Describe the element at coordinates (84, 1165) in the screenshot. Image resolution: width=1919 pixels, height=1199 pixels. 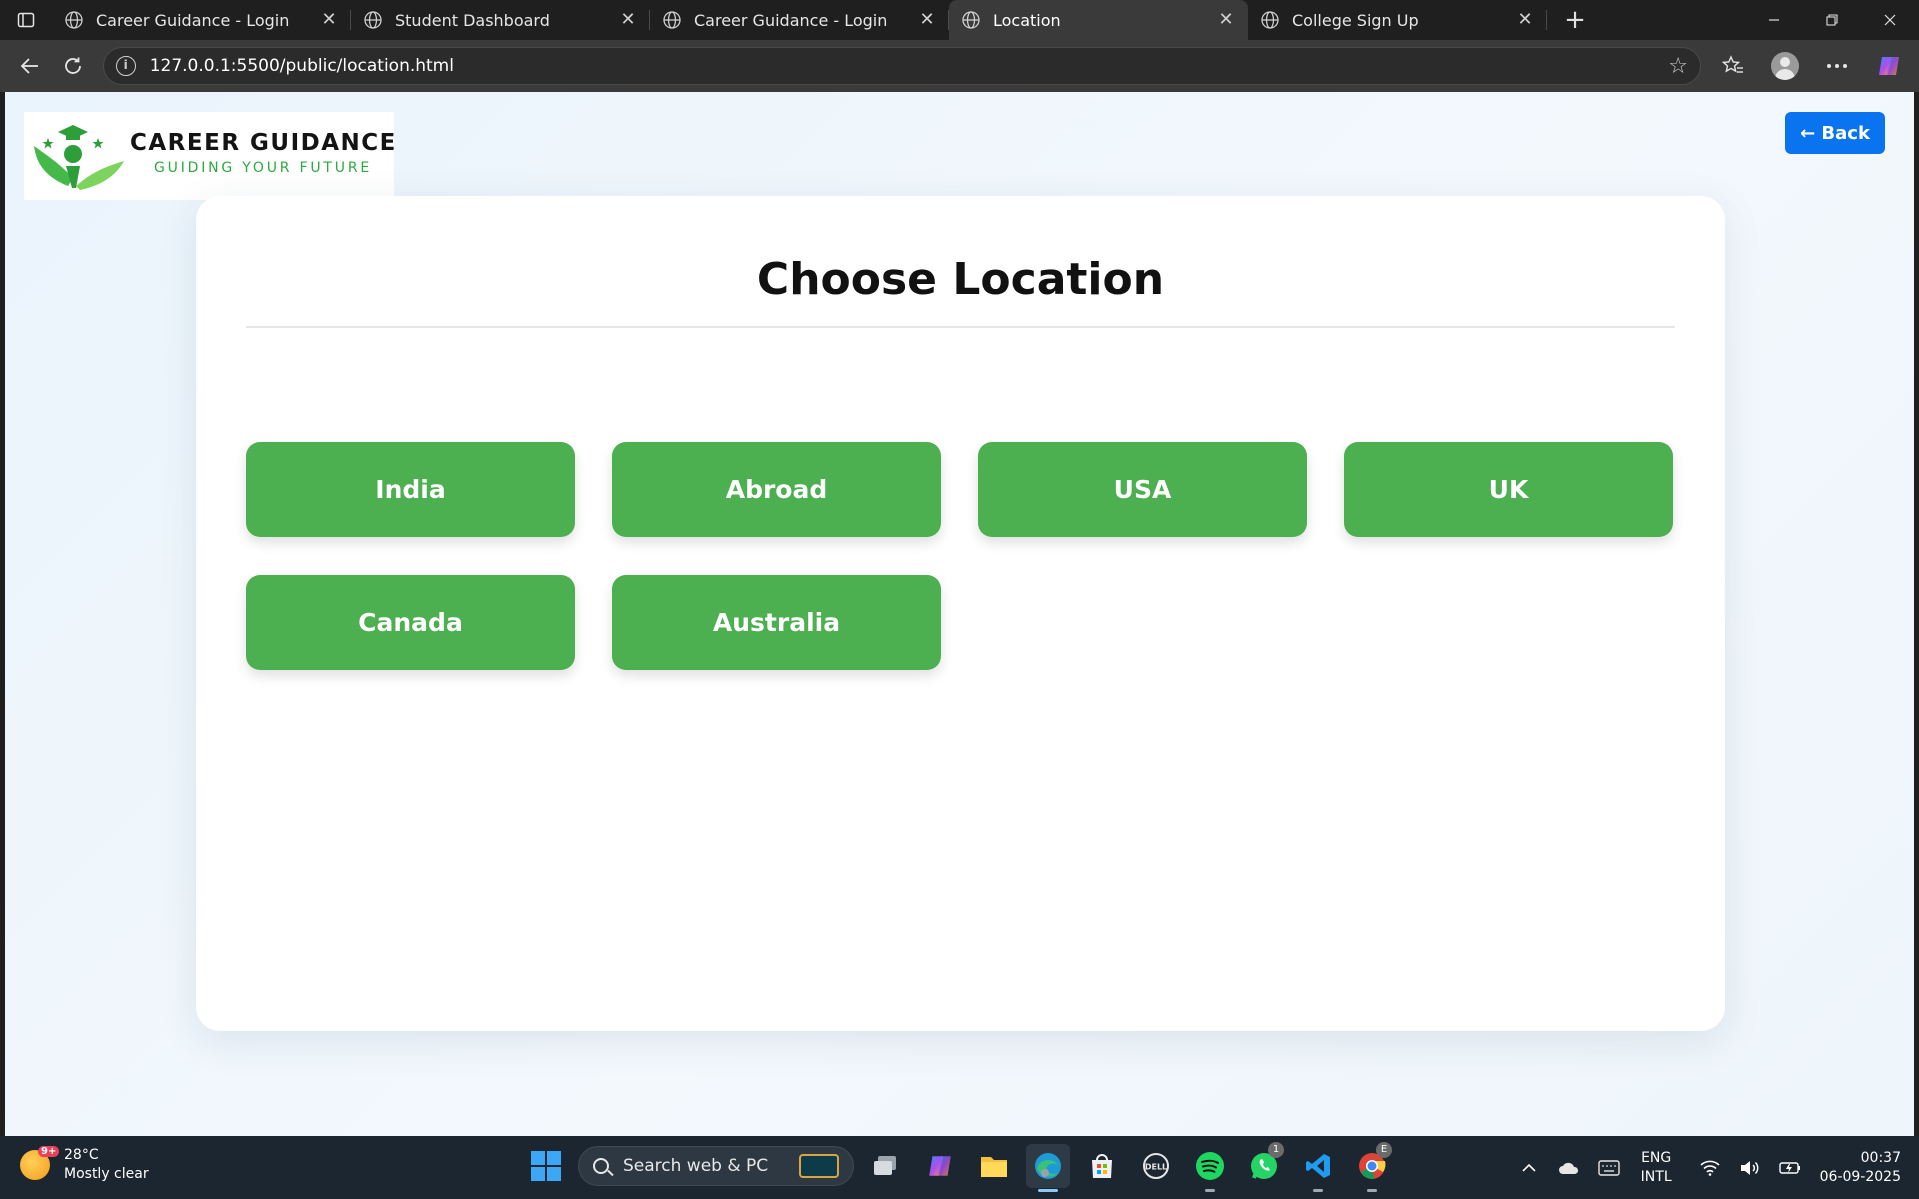
I see `weather-widget: 9+ 28°C Mostly clear` at that location.